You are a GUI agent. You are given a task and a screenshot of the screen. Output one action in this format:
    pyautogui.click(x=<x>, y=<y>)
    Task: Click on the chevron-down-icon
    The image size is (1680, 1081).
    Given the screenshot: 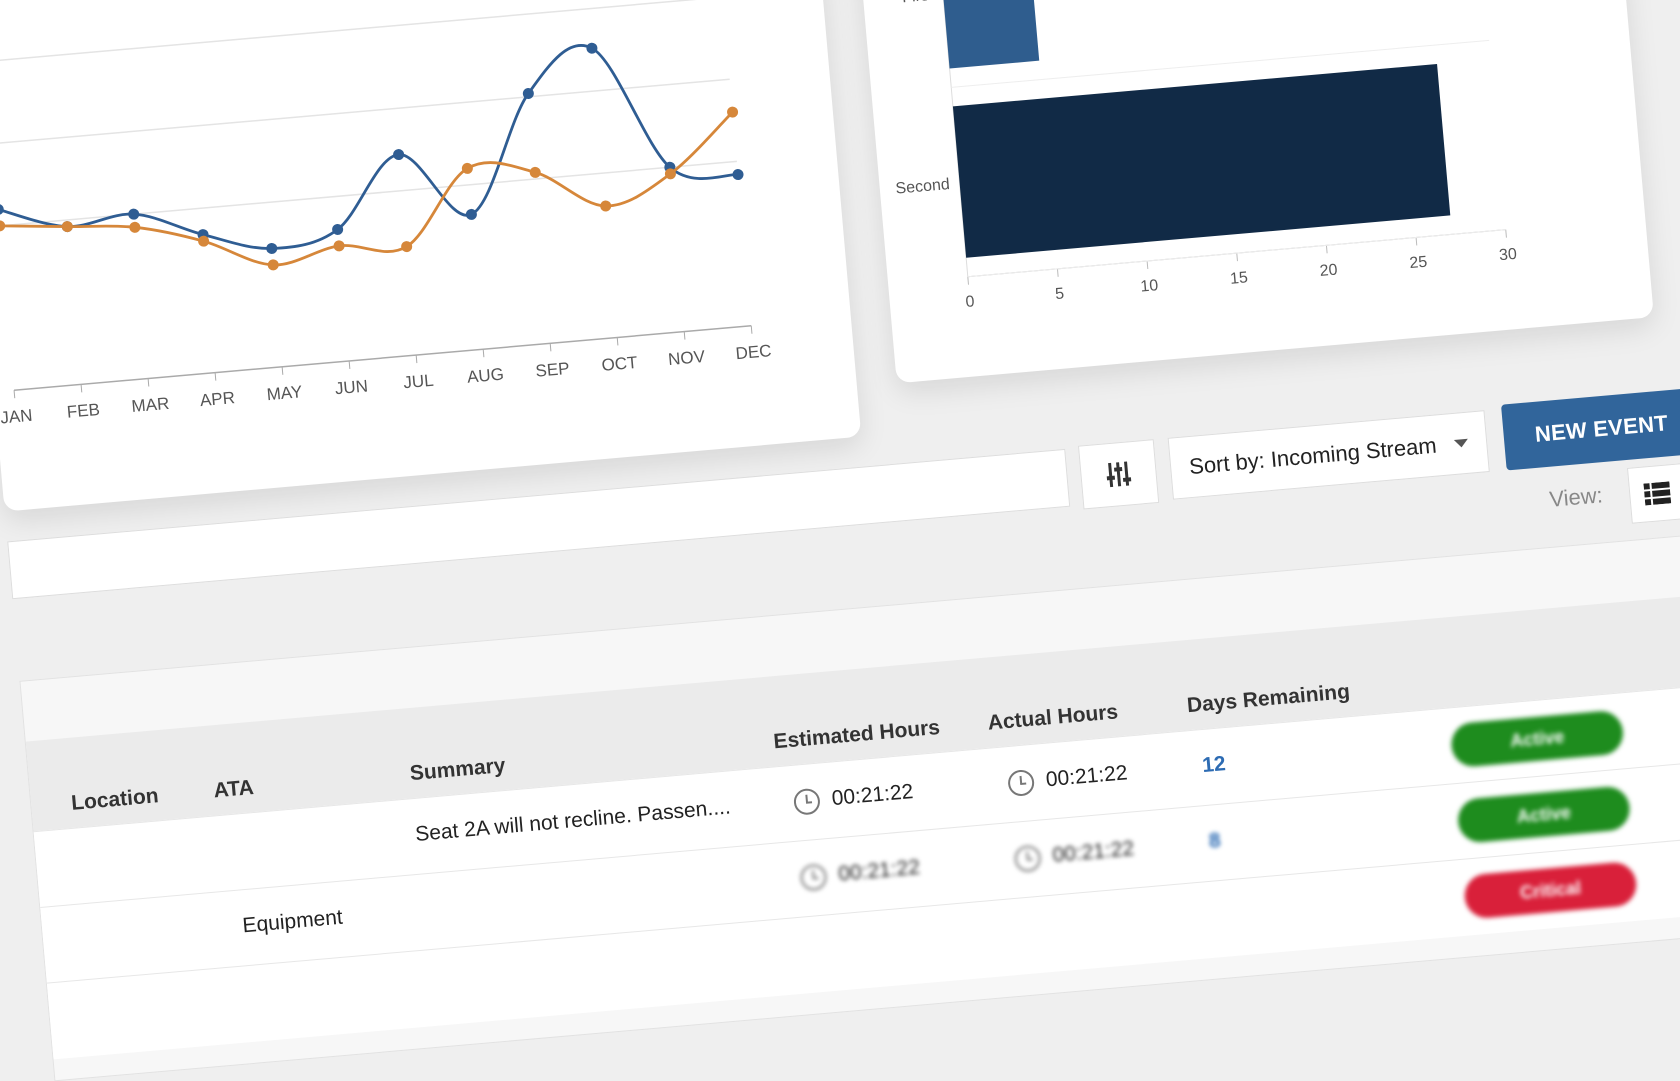 What is the action you would take?
    pyautogui.click(x=1461, y=443)
    